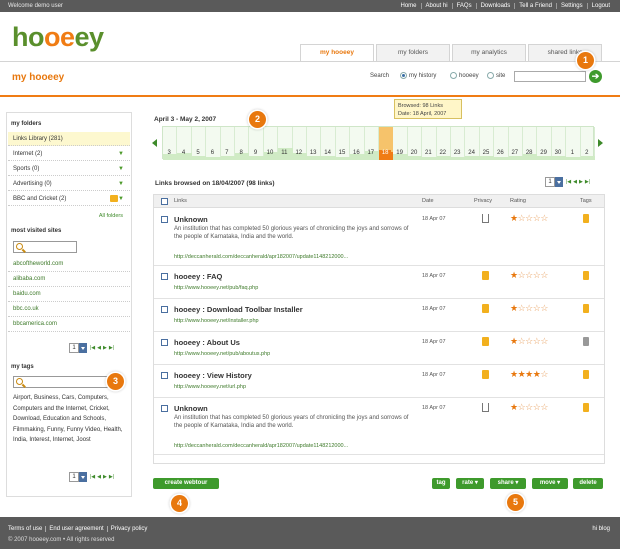  I want to click on folder-internet: Internet (2) ▼, so click(69, 154).